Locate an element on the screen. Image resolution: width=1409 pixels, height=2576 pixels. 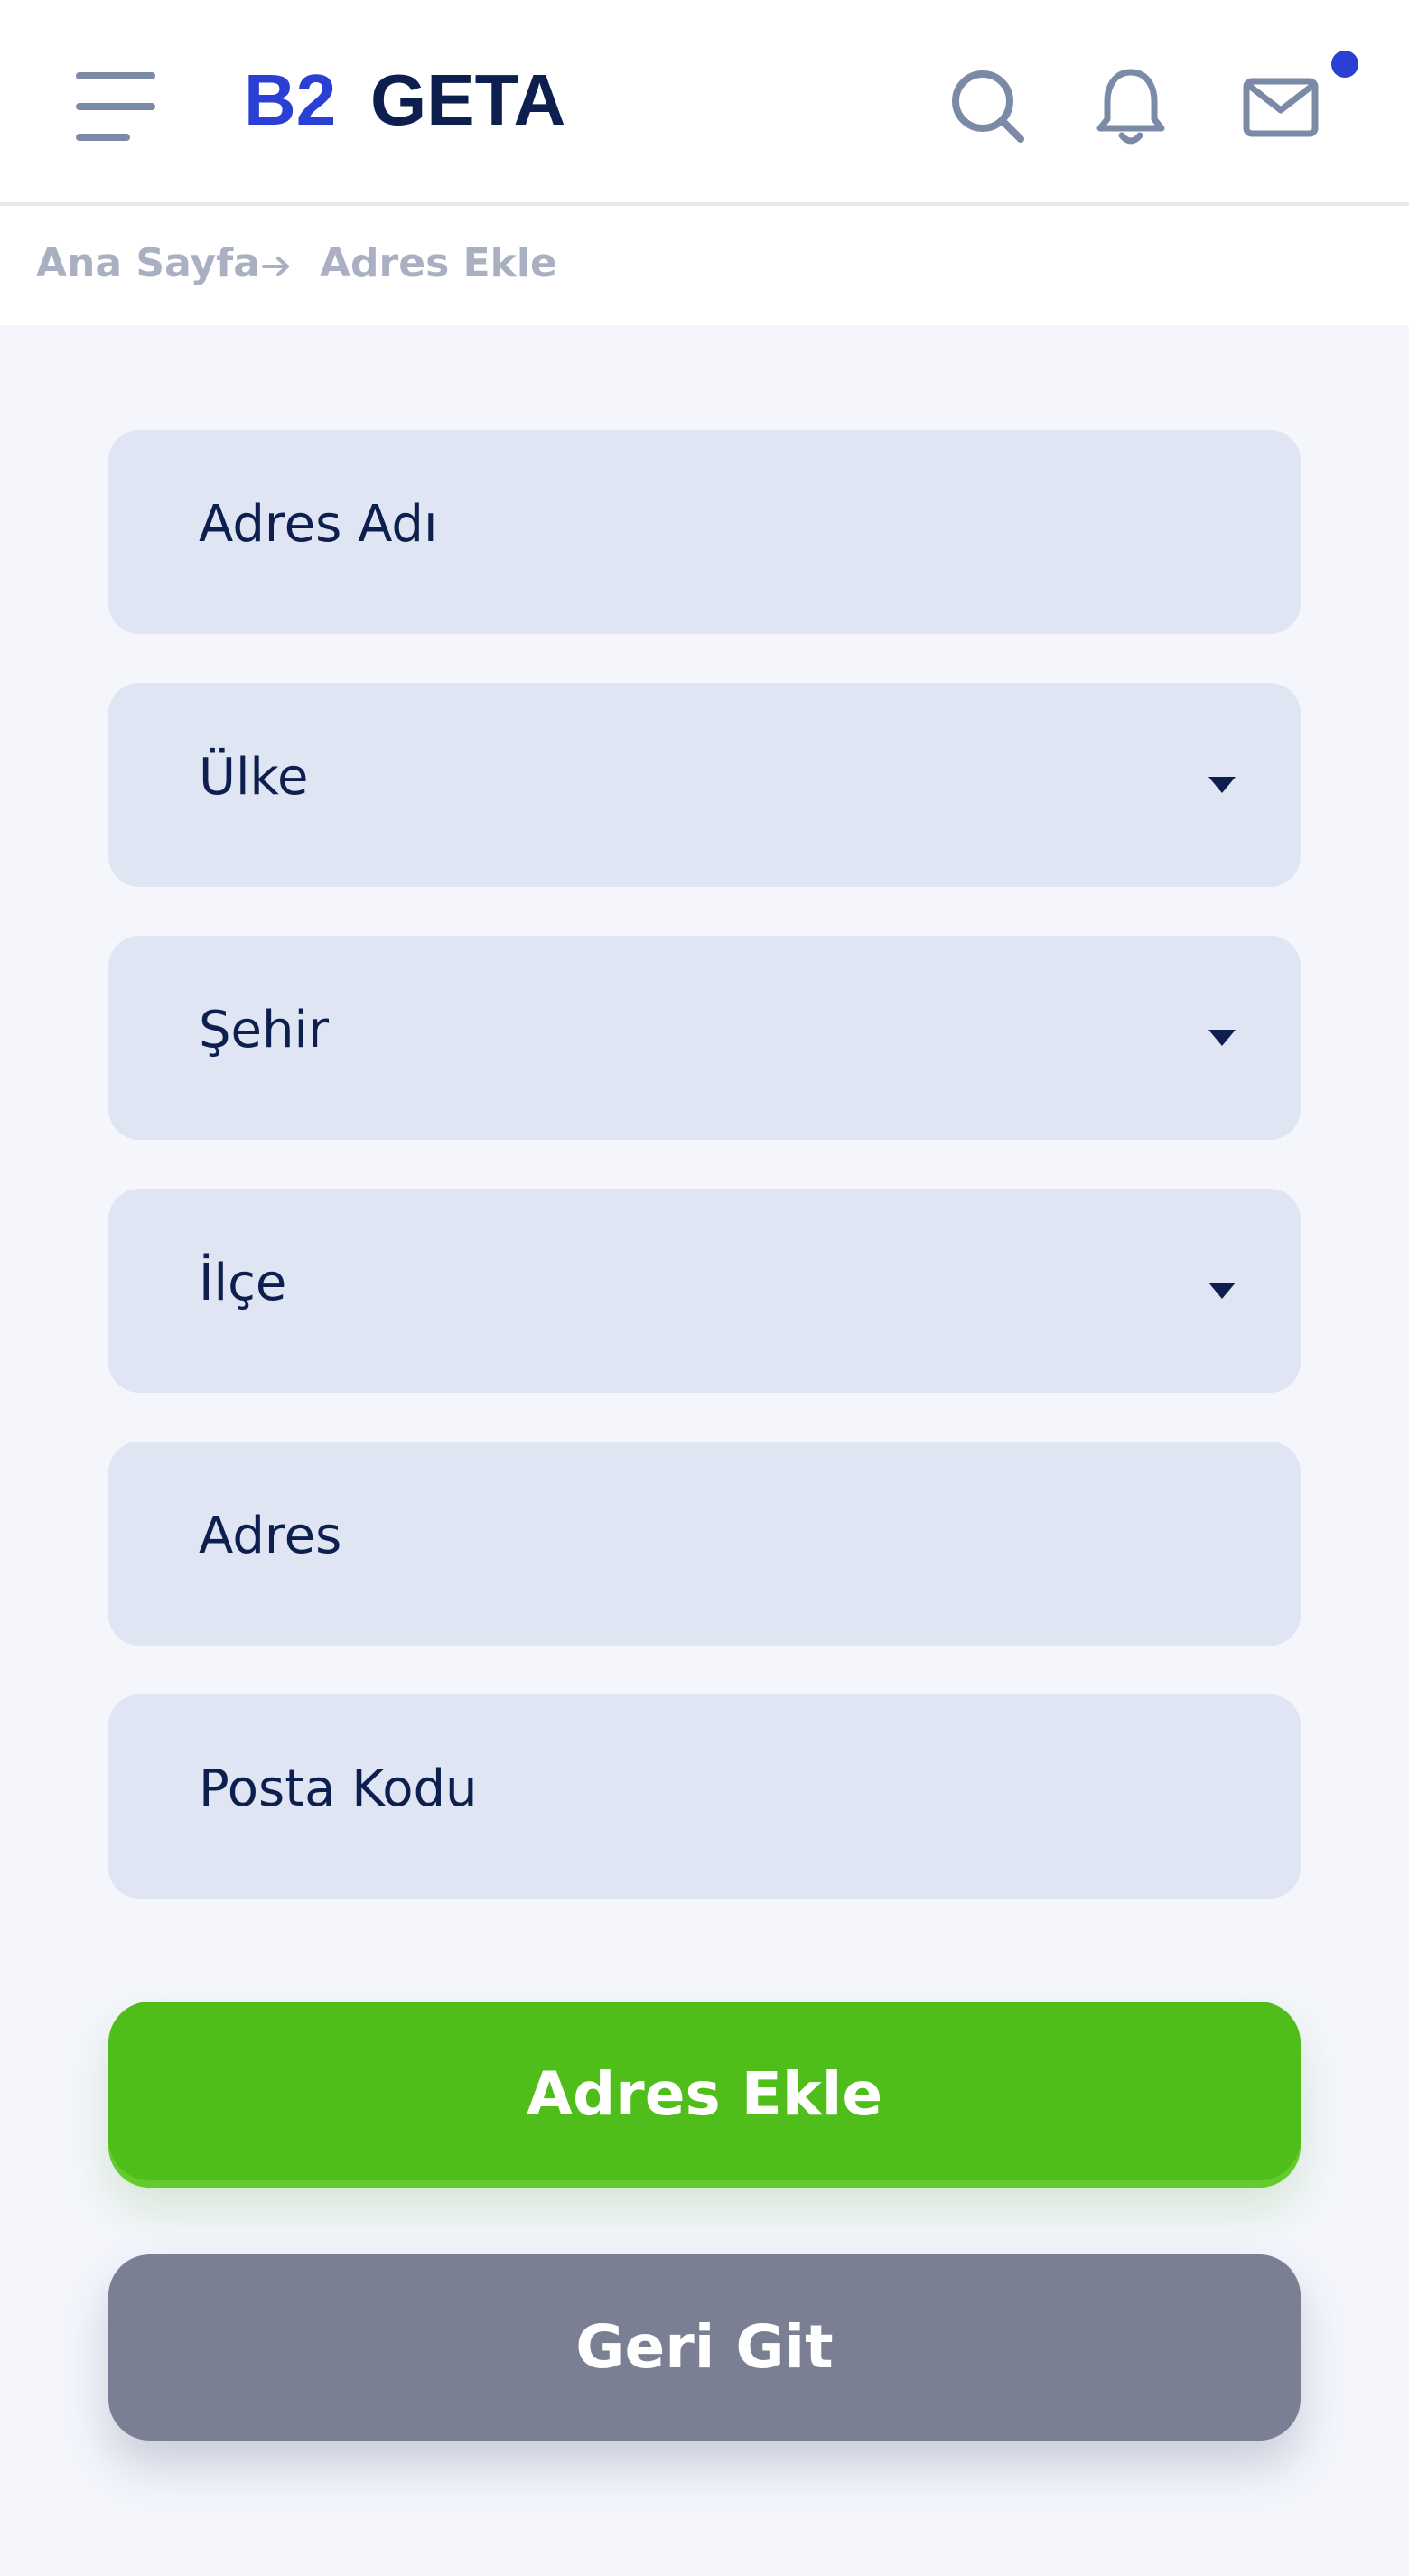
brand-primary-text: B2 is located at coordinates (290, 101).